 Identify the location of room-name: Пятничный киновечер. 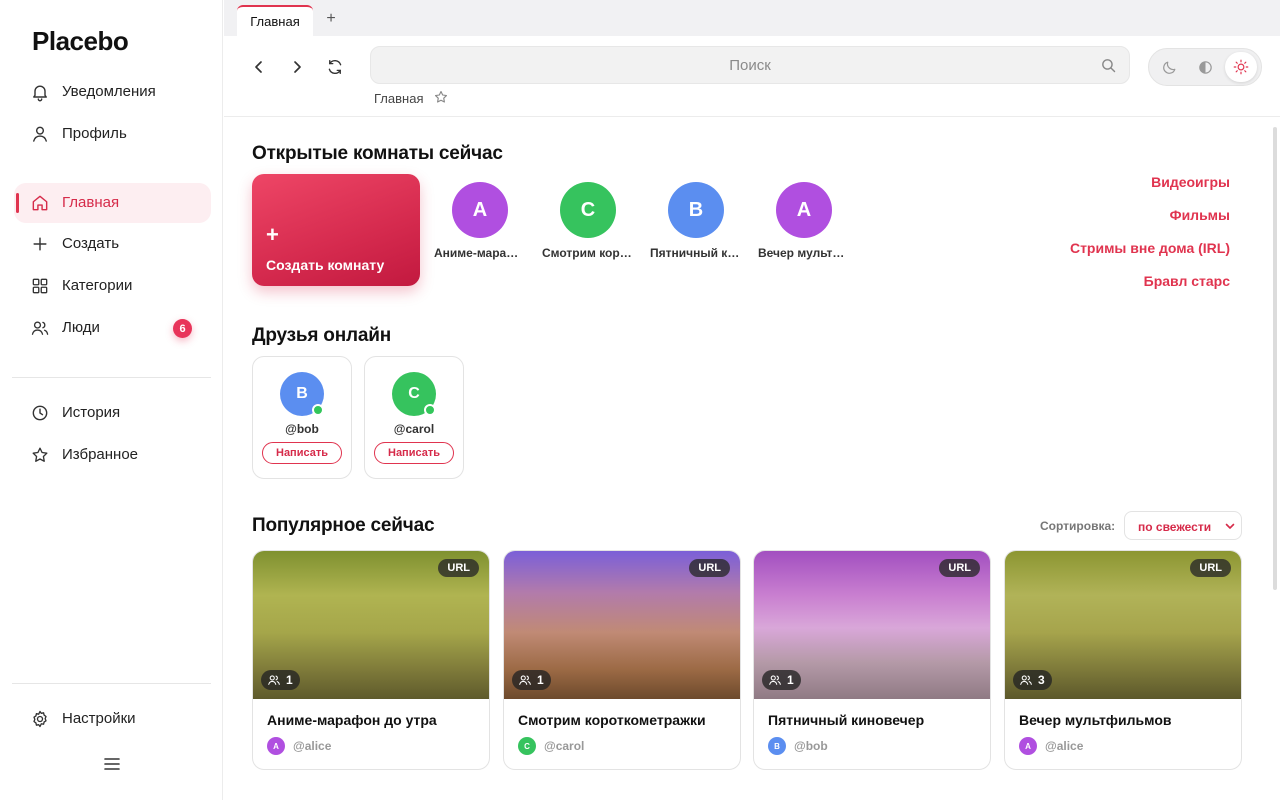
(696, 253).